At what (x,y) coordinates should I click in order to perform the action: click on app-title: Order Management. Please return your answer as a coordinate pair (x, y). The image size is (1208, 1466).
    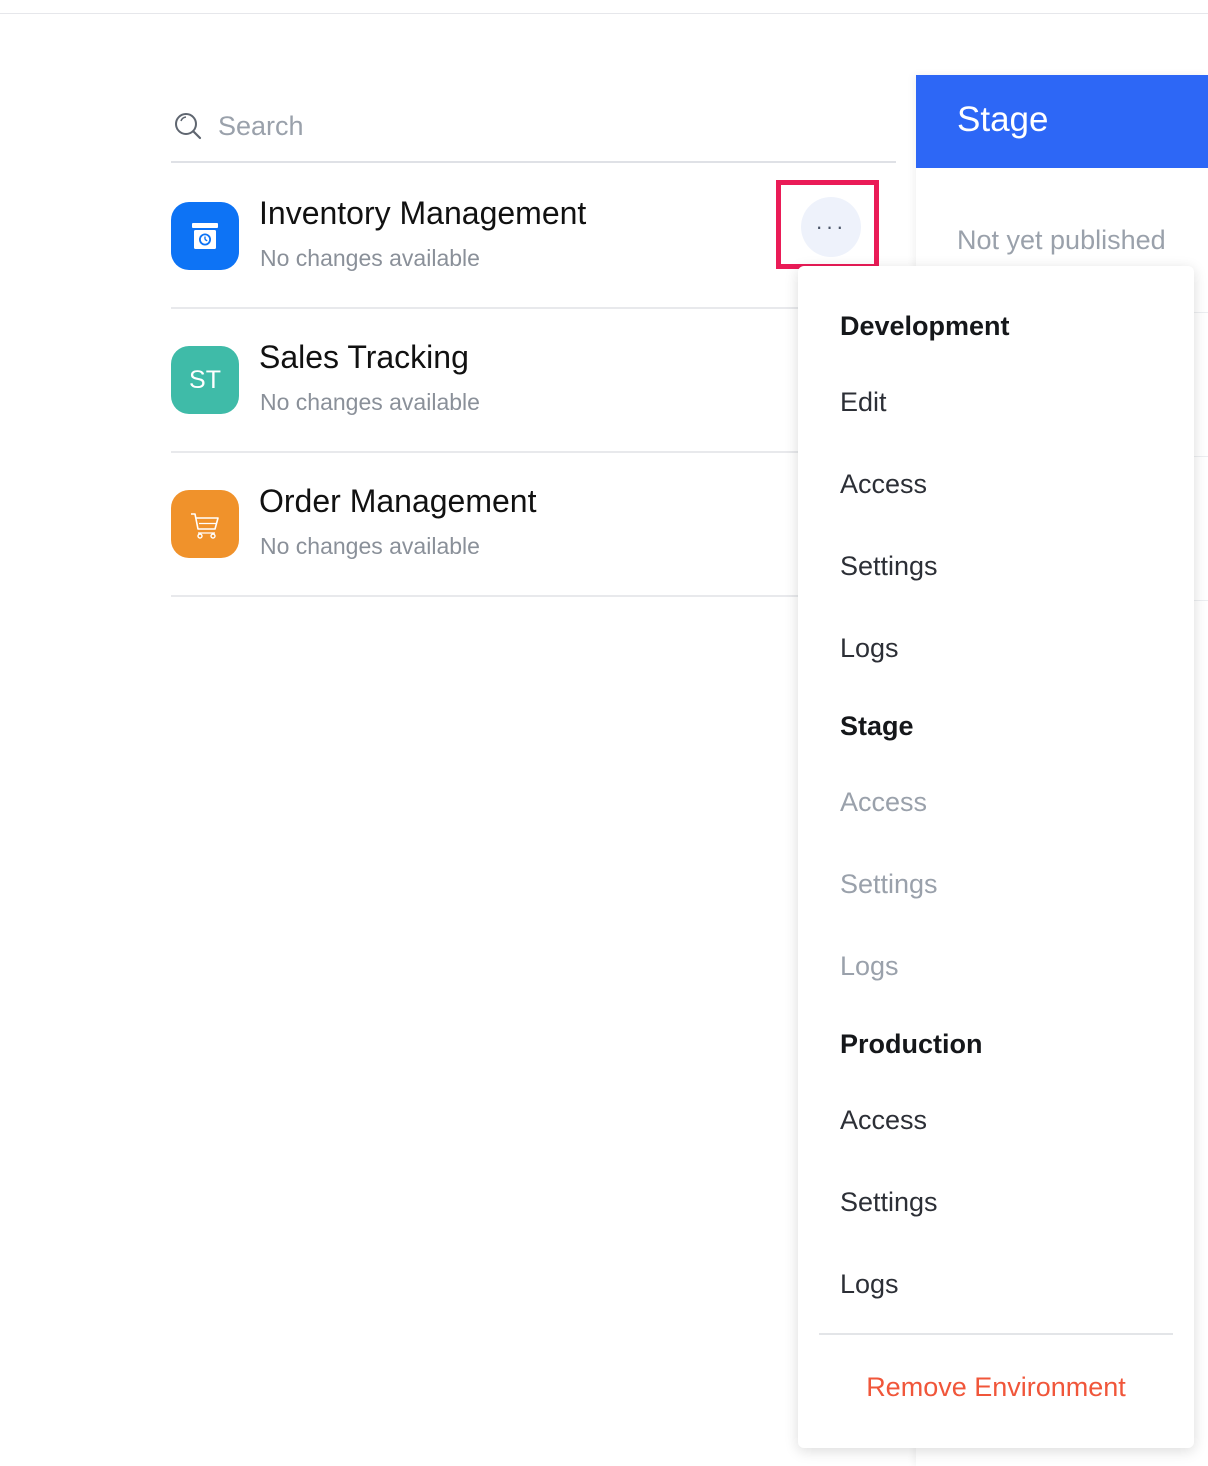
    Looking at the image, I should click on (398, 501).